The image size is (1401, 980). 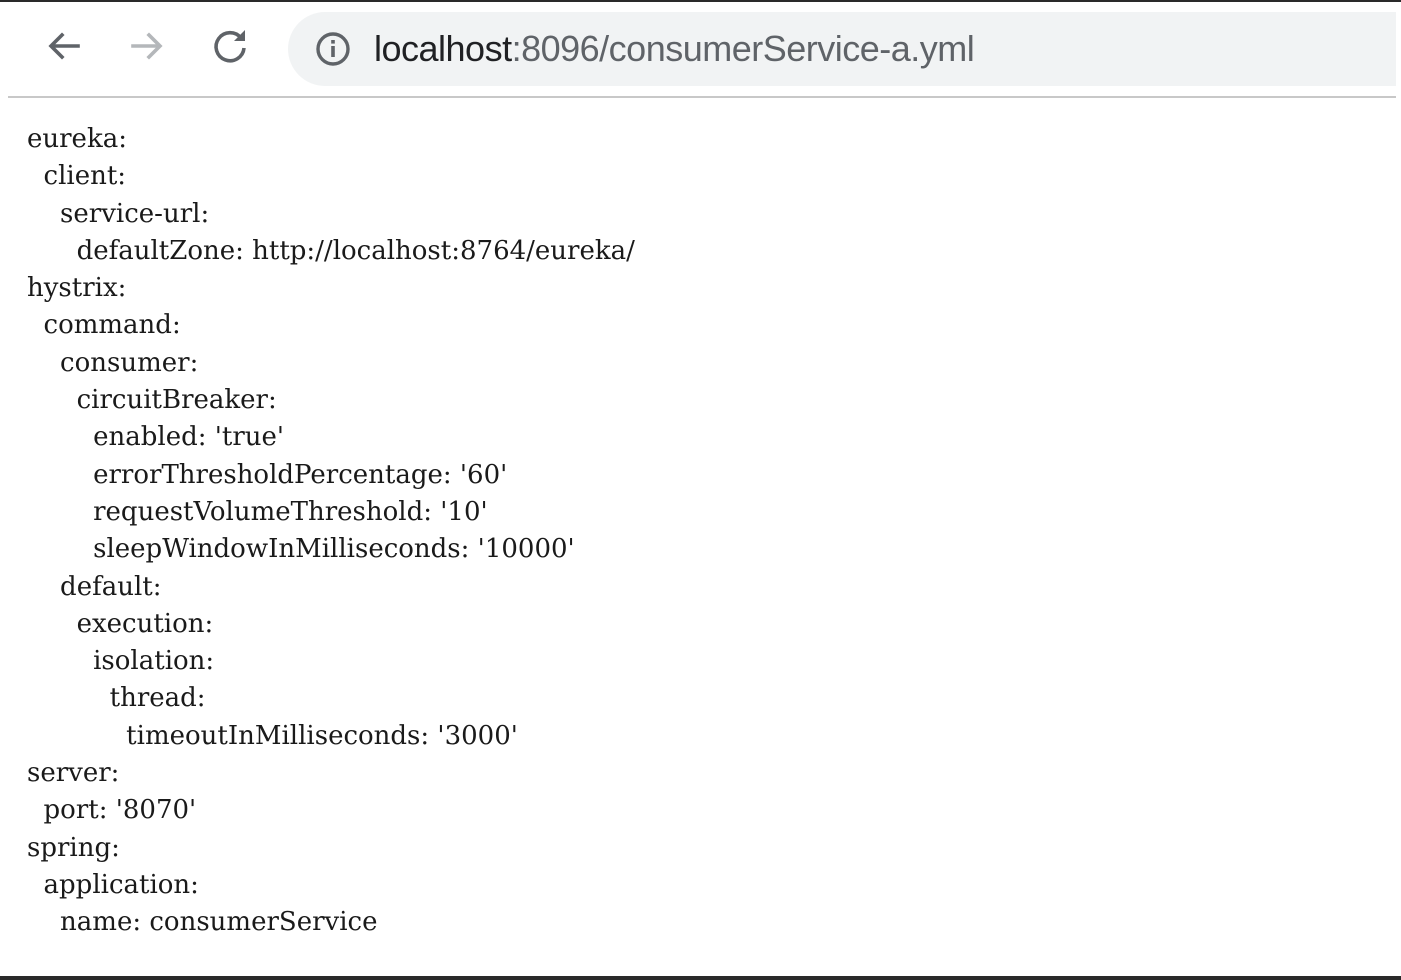 I want to click on arrow-right-icon, so click(x=147, y=46).